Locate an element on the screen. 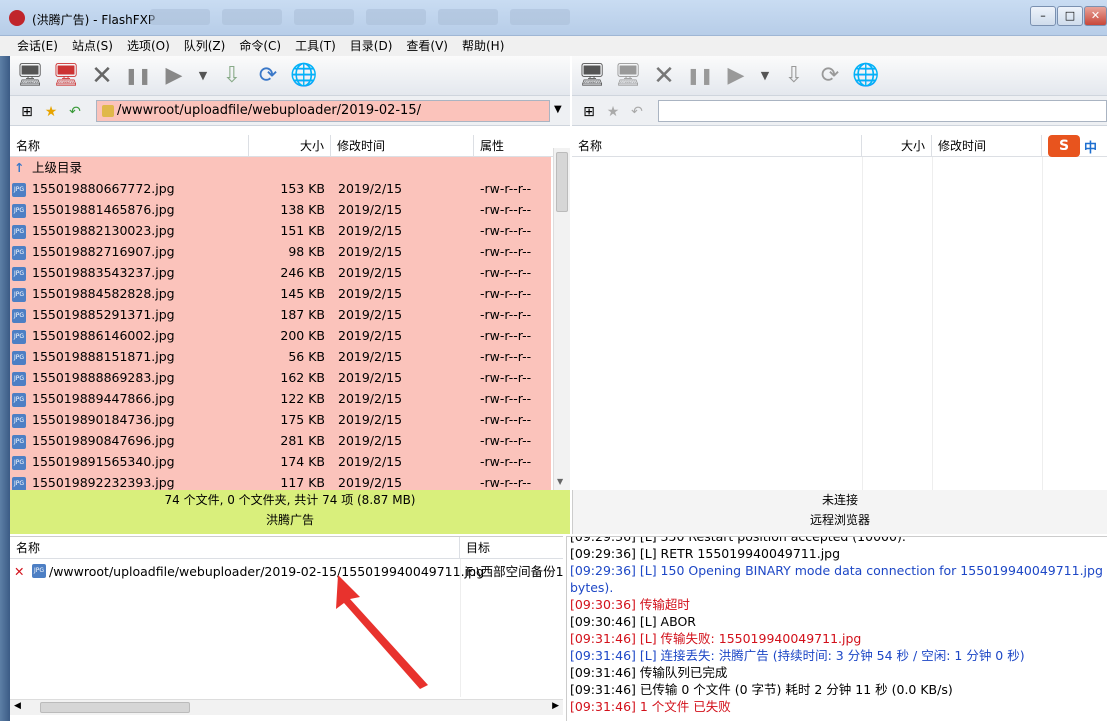  menu-commands: 命令(C) is located at coordinates (260, 46).